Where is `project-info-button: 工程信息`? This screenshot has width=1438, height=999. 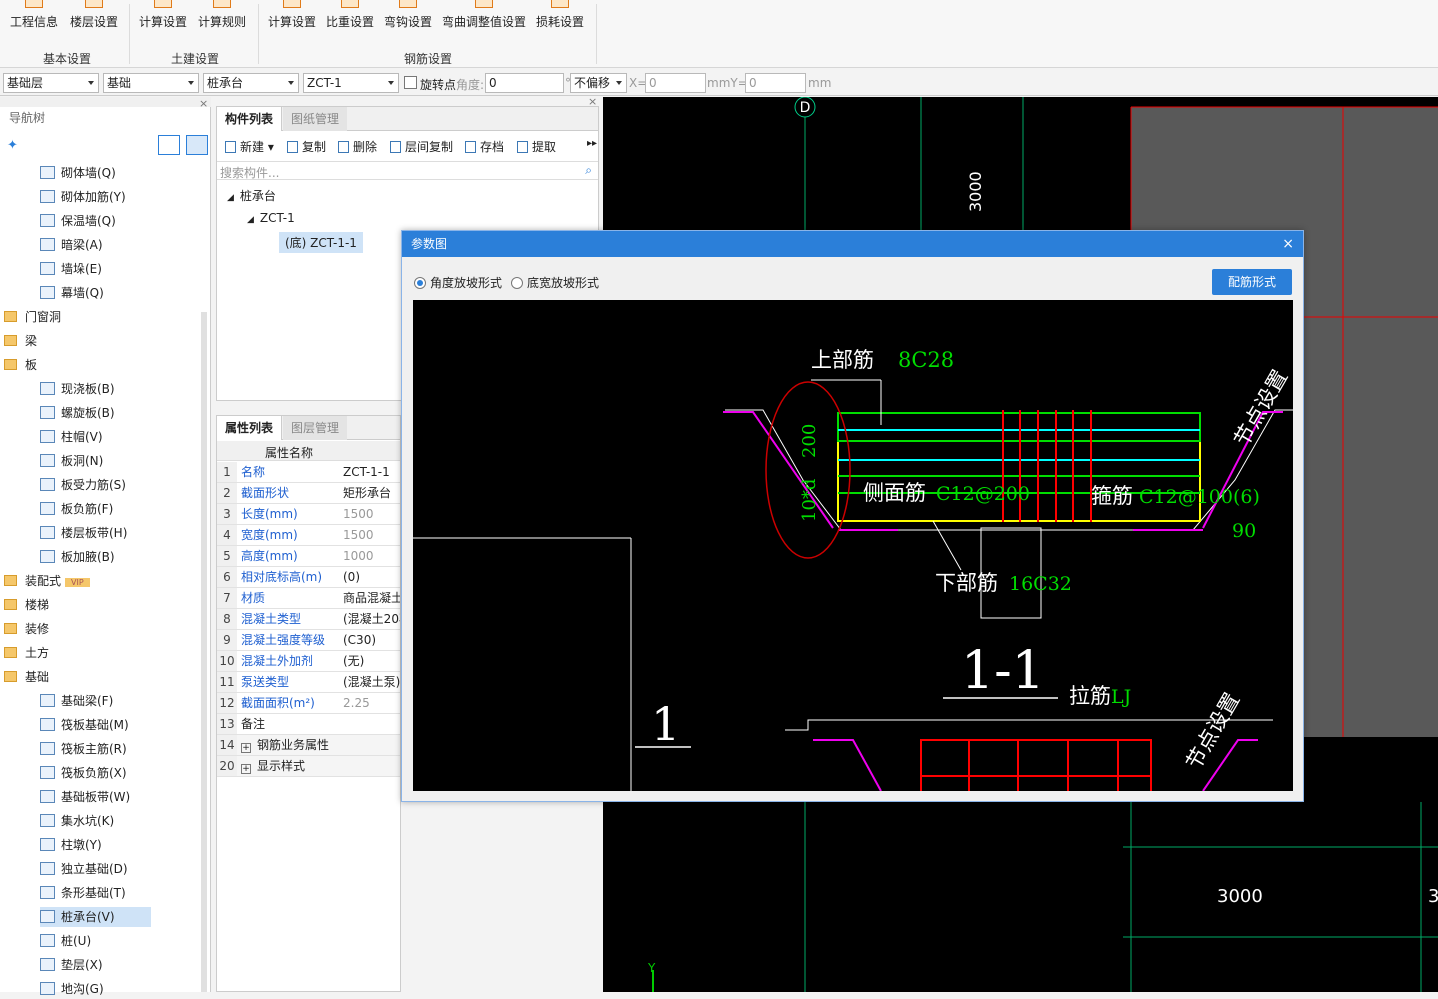
project-info-button: 工程信息 is located at coordinates (34, 17).